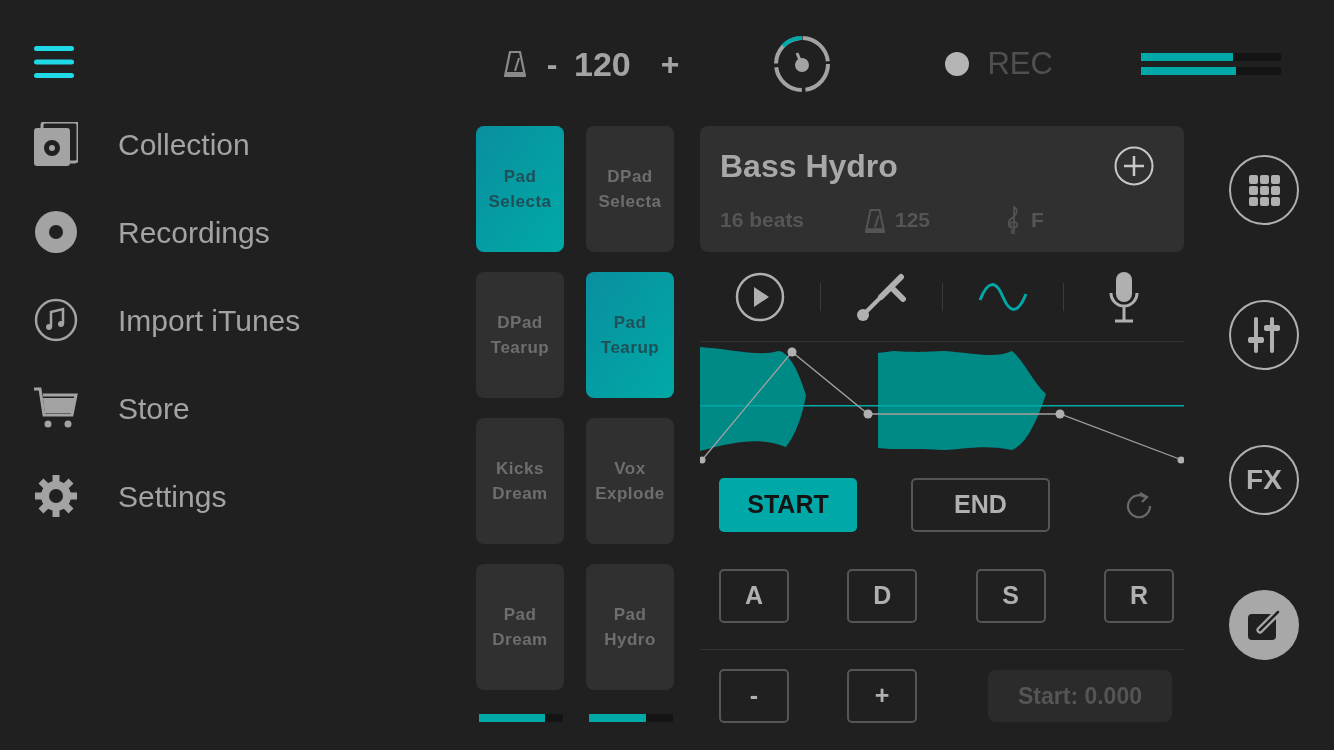 This screenshot has height=750, width=1334. What do you see at coordinates (1134, 166) in the screenshot?
I see `add-icon` at bounding box center [1134, 166].